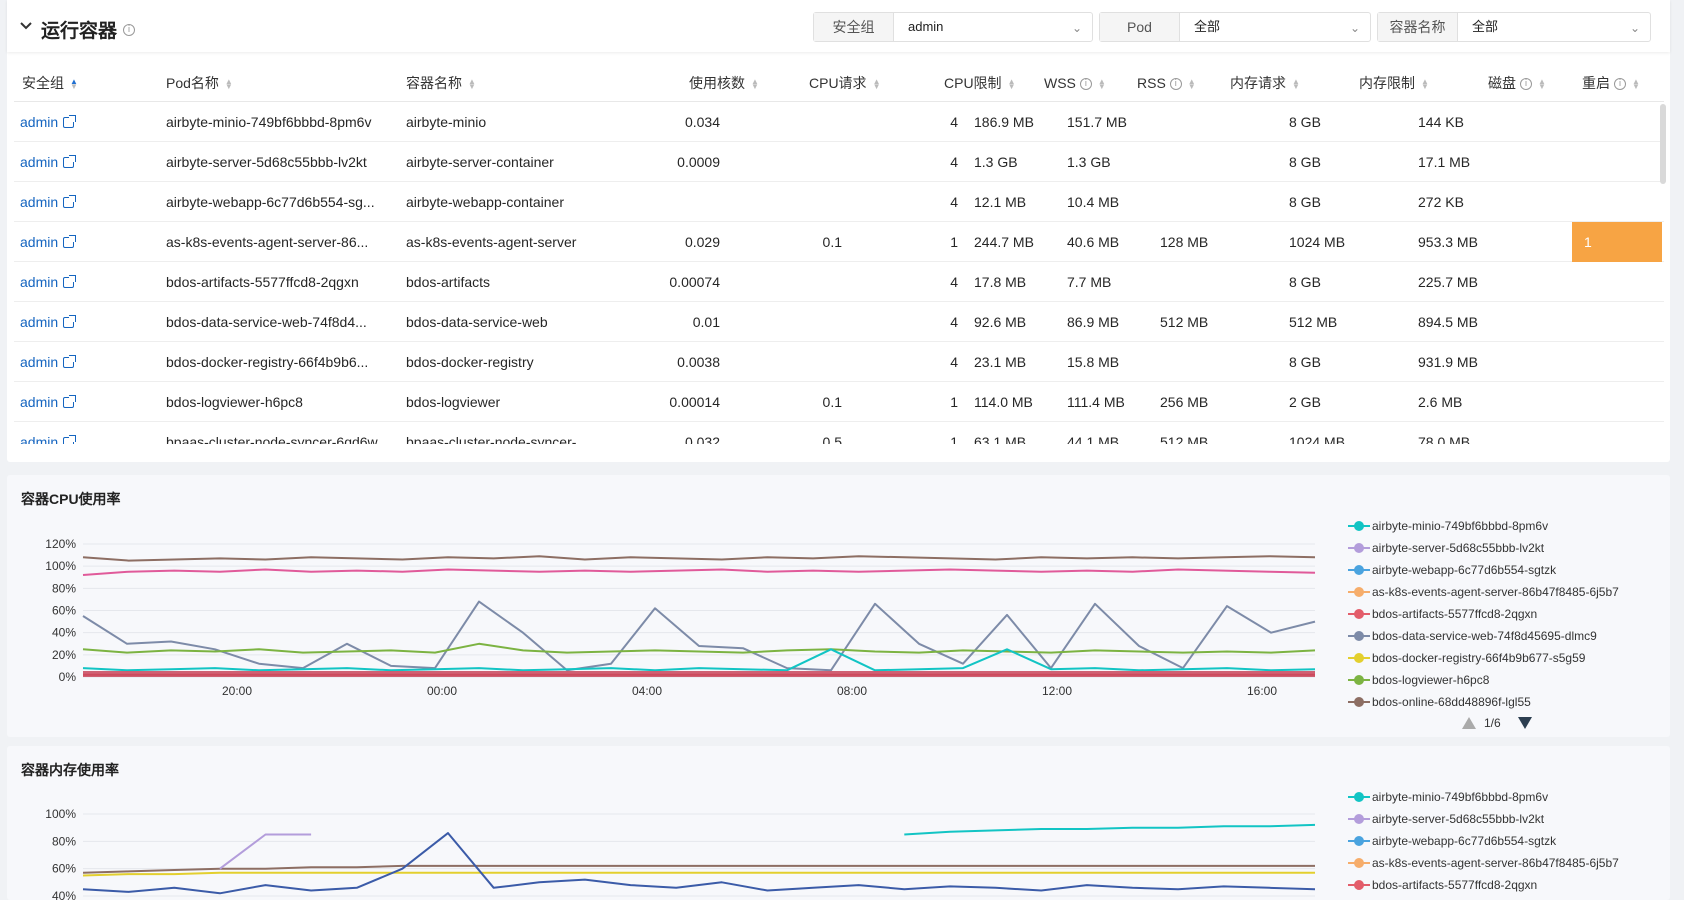 The height and width of the screenshot is (900, 1684). Describe the element at coordinates (1359, 863) in the screenshot. I see `legend-swatch-icon` at that location.